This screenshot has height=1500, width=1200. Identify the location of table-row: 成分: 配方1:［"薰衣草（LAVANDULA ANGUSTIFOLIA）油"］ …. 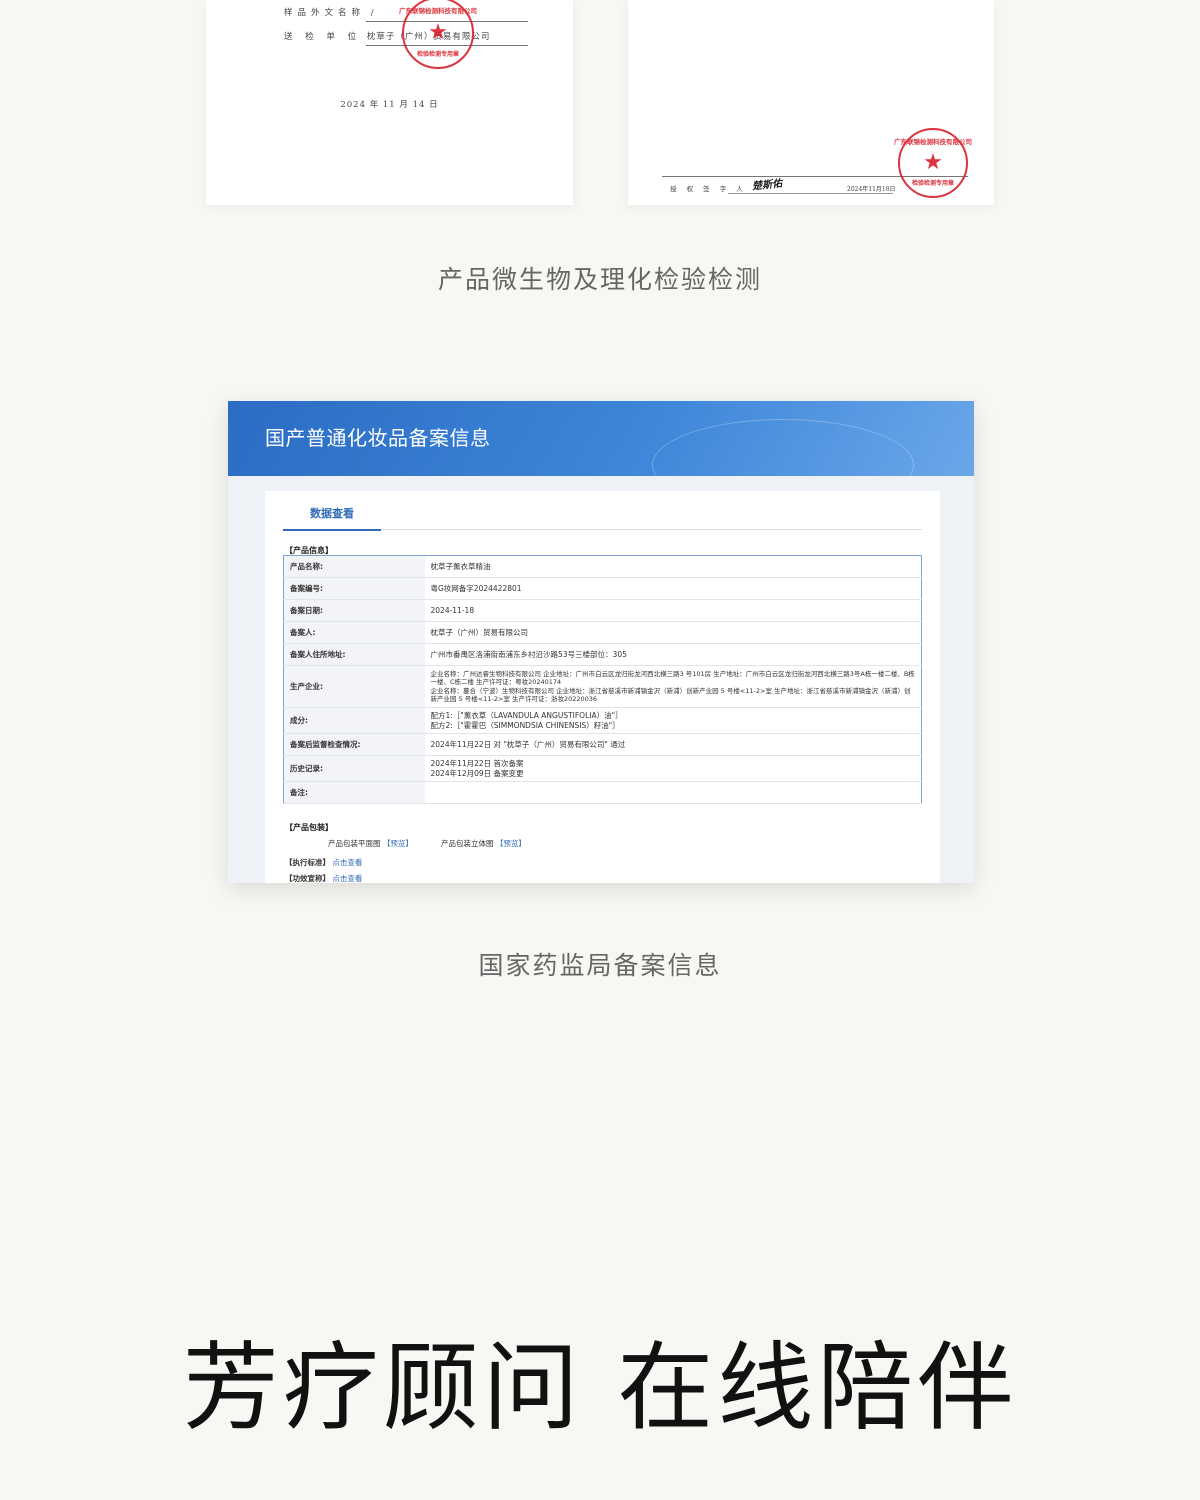
(602, 720).